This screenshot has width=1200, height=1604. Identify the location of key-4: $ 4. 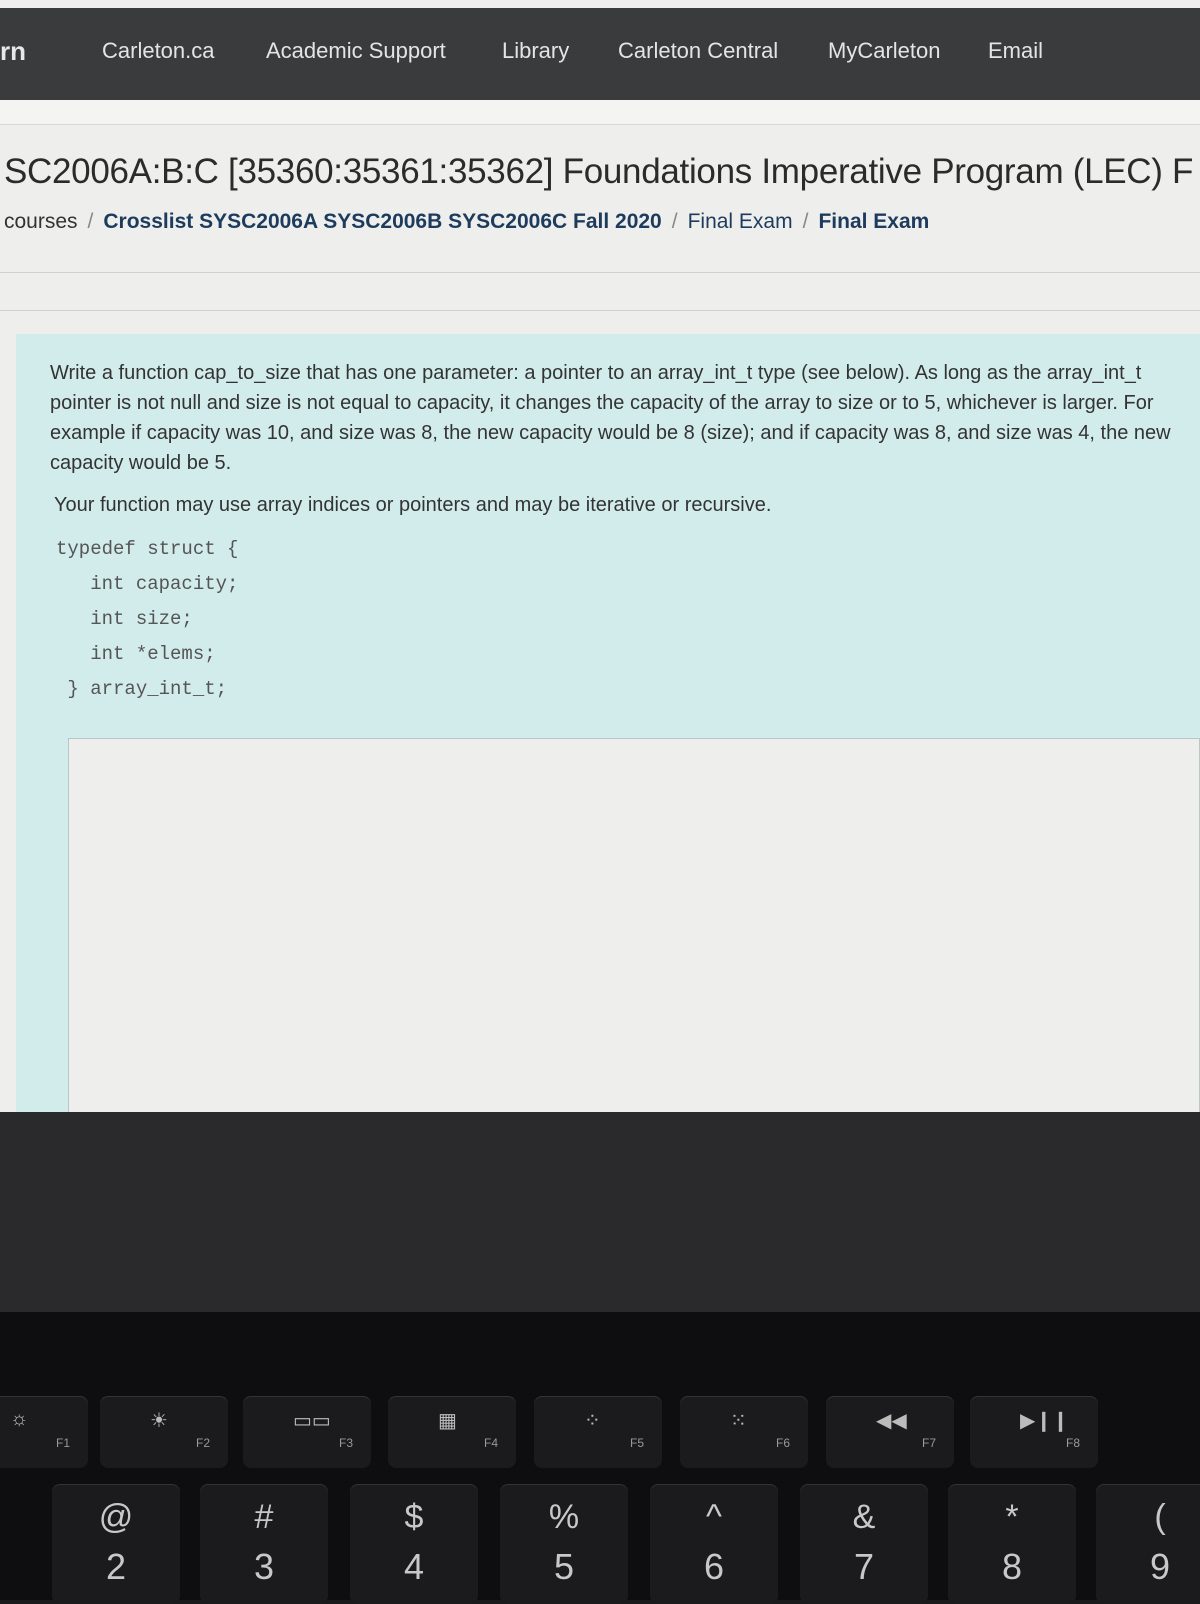
(414, 1544).